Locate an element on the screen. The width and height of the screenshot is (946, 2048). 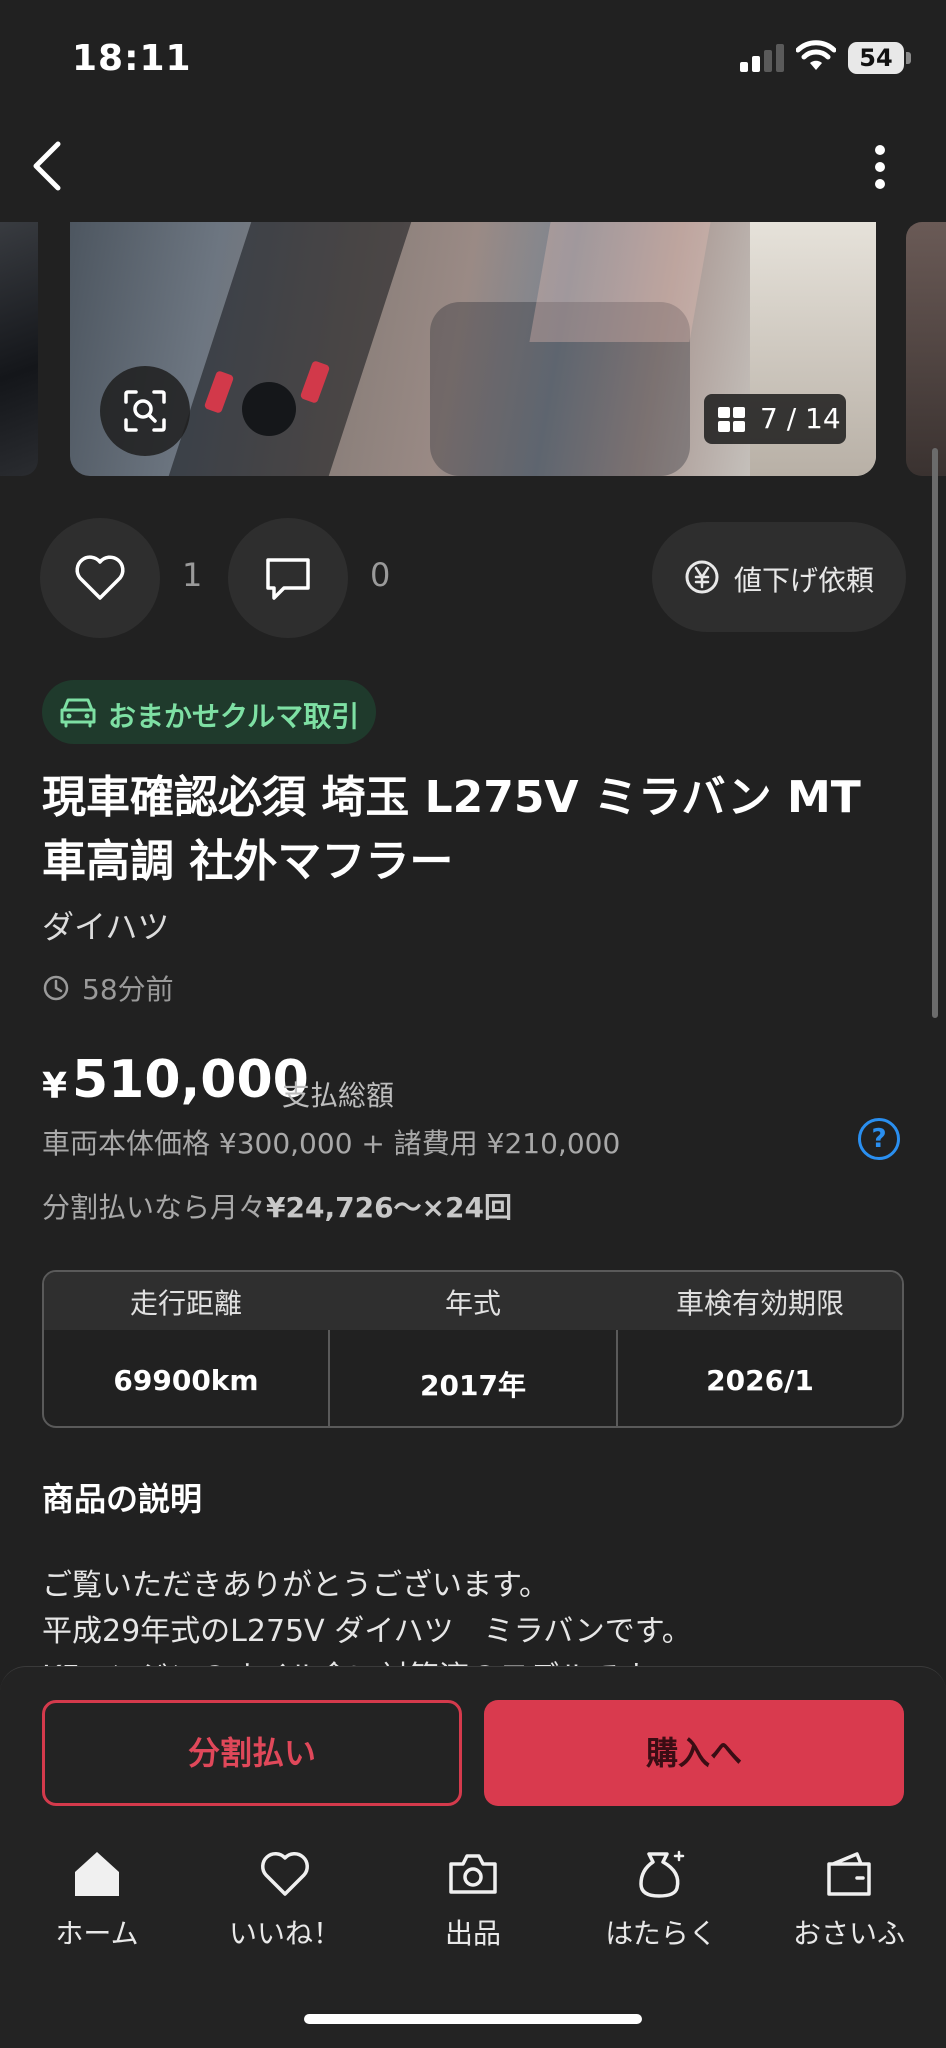
item-maker: ダイハツ is located at coordinates (106, 927).